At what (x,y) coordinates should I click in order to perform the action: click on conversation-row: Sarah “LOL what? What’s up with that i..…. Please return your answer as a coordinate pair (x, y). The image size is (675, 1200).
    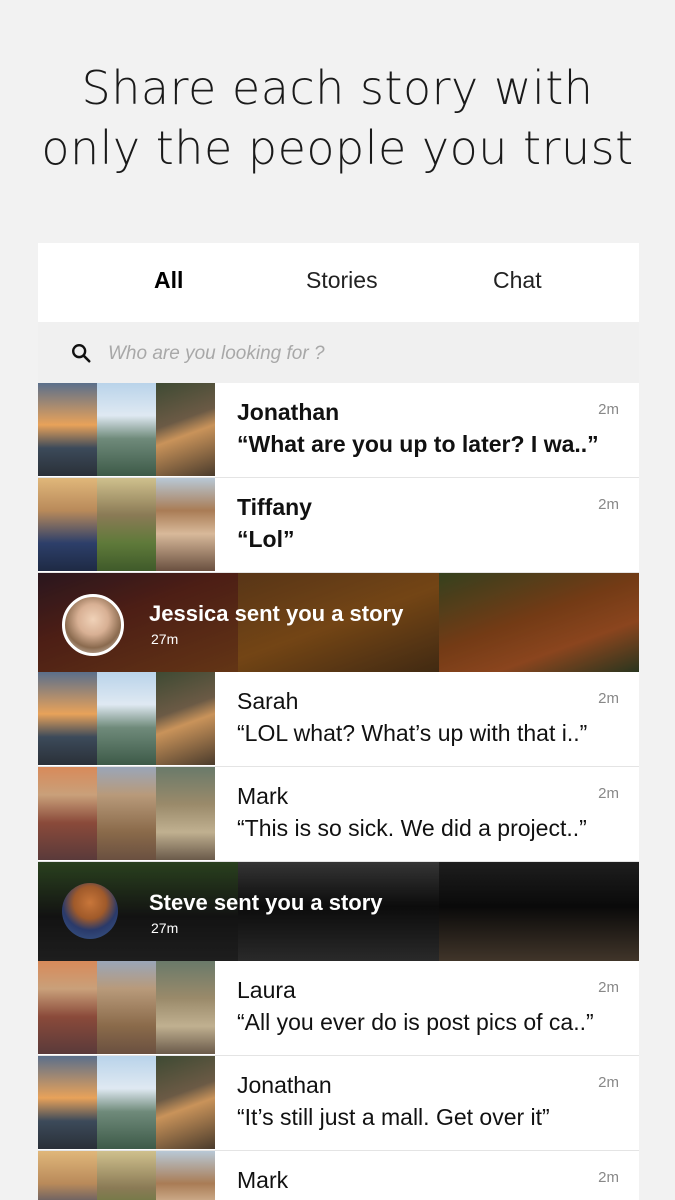
    Looking at the image, I should click on (338, 719).